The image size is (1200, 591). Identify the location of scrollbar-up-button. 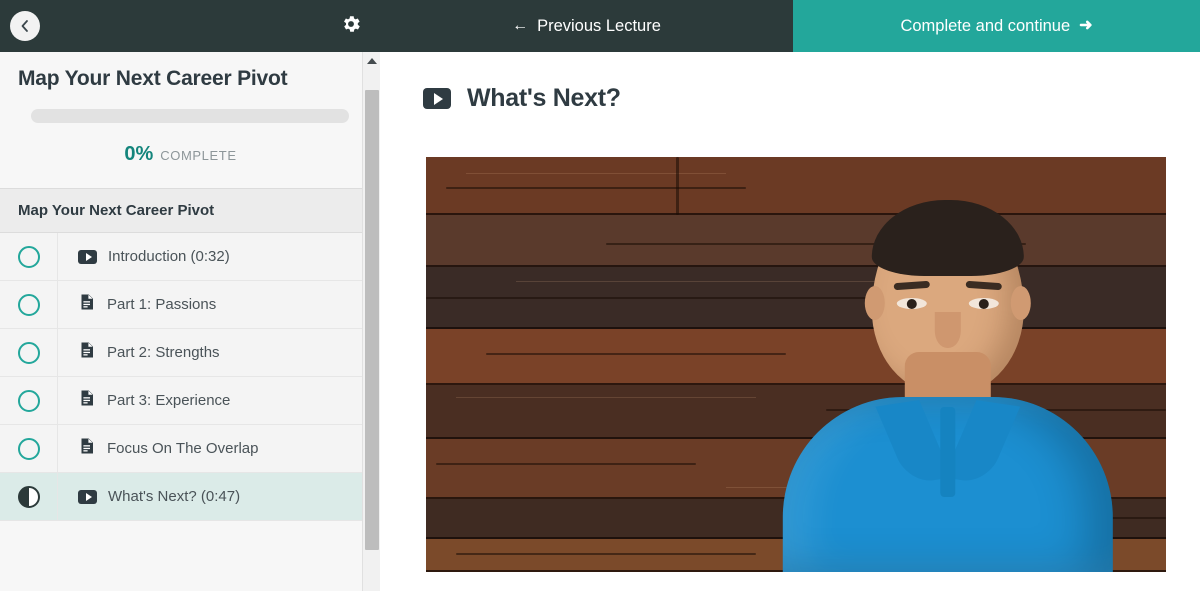
(371, 60).